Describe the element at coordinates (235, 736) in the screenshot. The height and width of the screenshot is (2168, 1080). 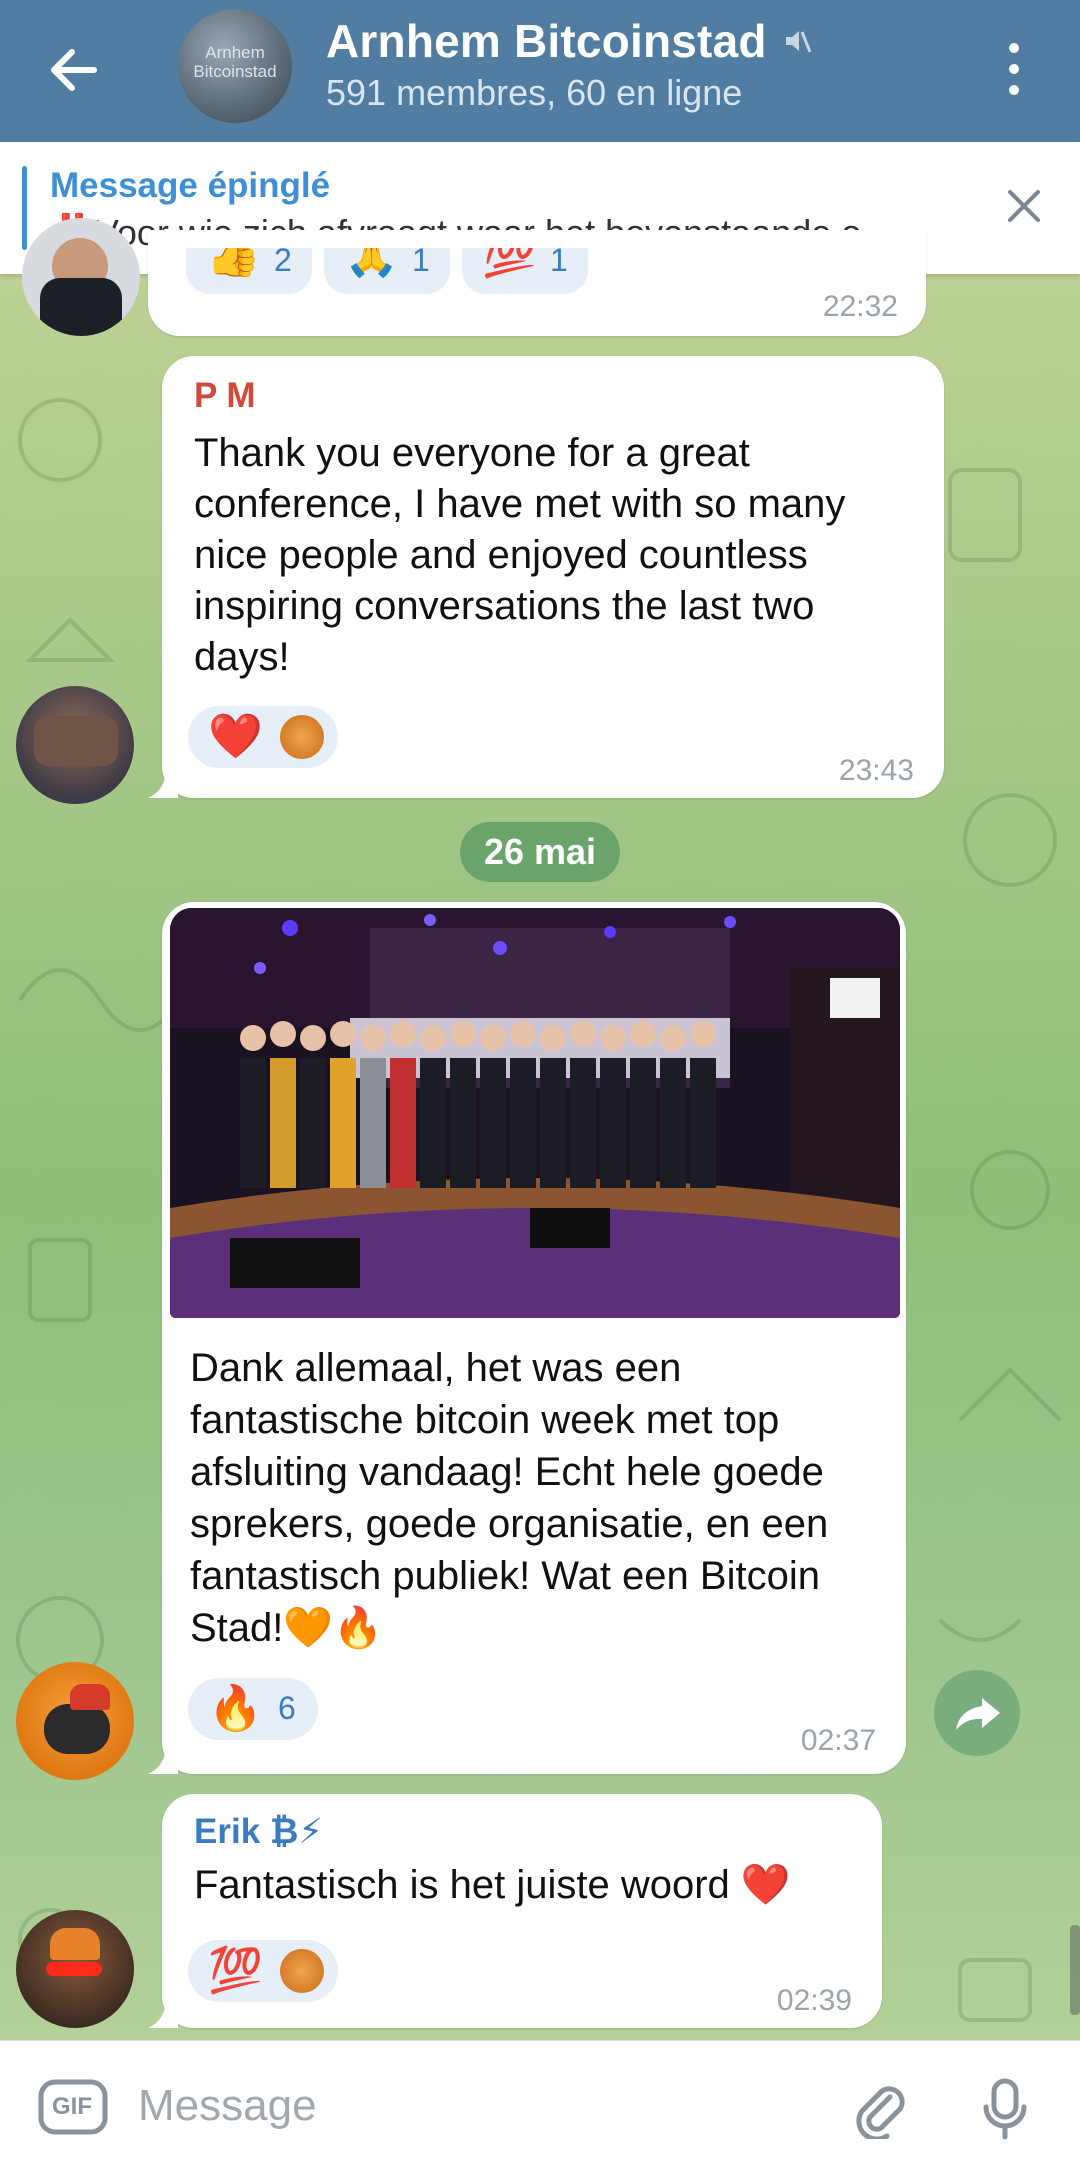
I see `heart-icon: ❤️` at that location.